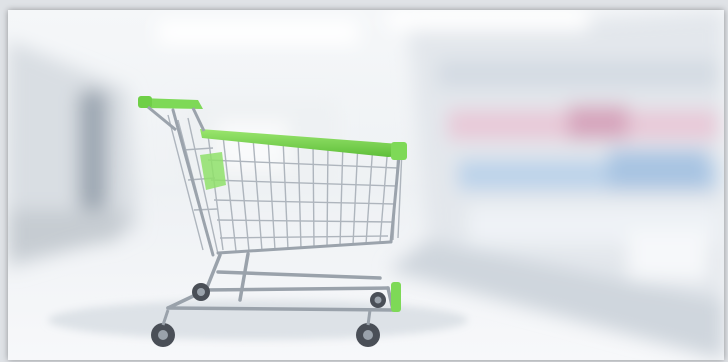  Describe the element at coordinates (396, 297) in the screenshot. I see `rear-bumper` at that location.